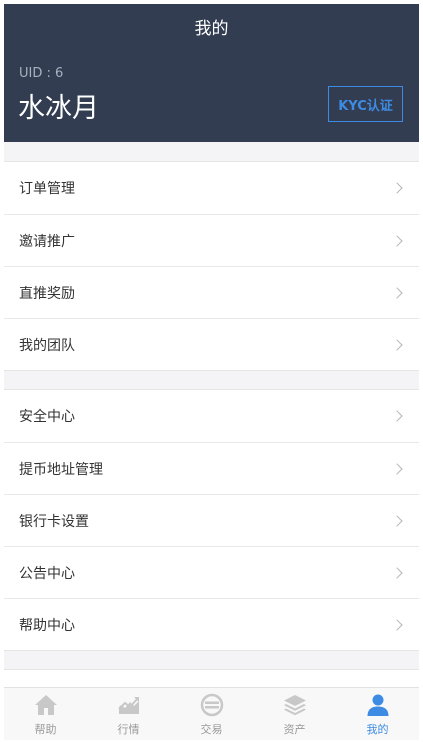  What do you see at coordinates (211, 468) in the screenshot?
I see `menu-item-withdraw-address: 提币地址管理` at bounding box center [211, 468].